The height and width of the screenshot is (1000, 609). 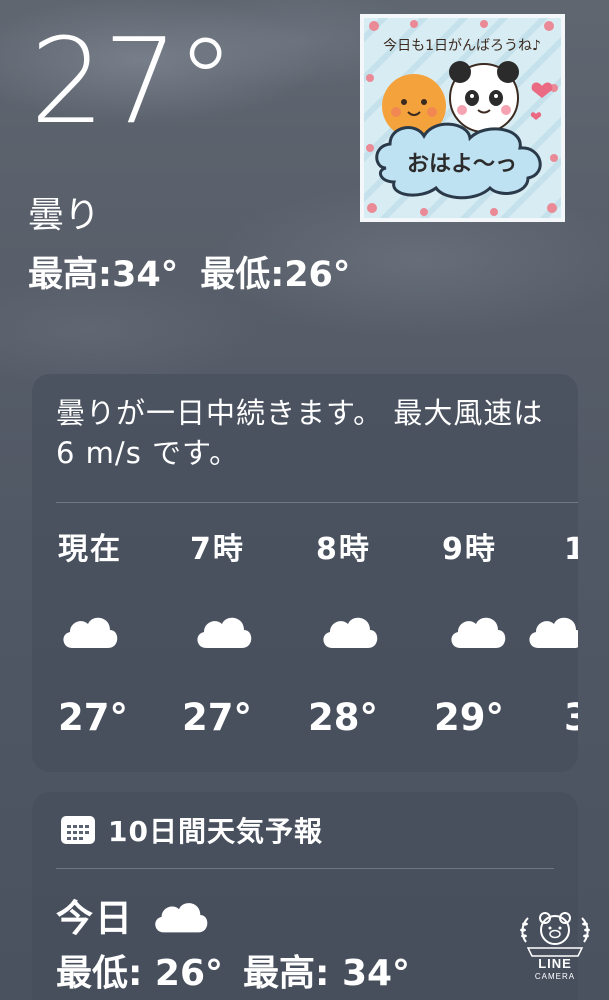 I want to click on daily-forecast-header: 10日間天気予報, so click(x=191, y=830).